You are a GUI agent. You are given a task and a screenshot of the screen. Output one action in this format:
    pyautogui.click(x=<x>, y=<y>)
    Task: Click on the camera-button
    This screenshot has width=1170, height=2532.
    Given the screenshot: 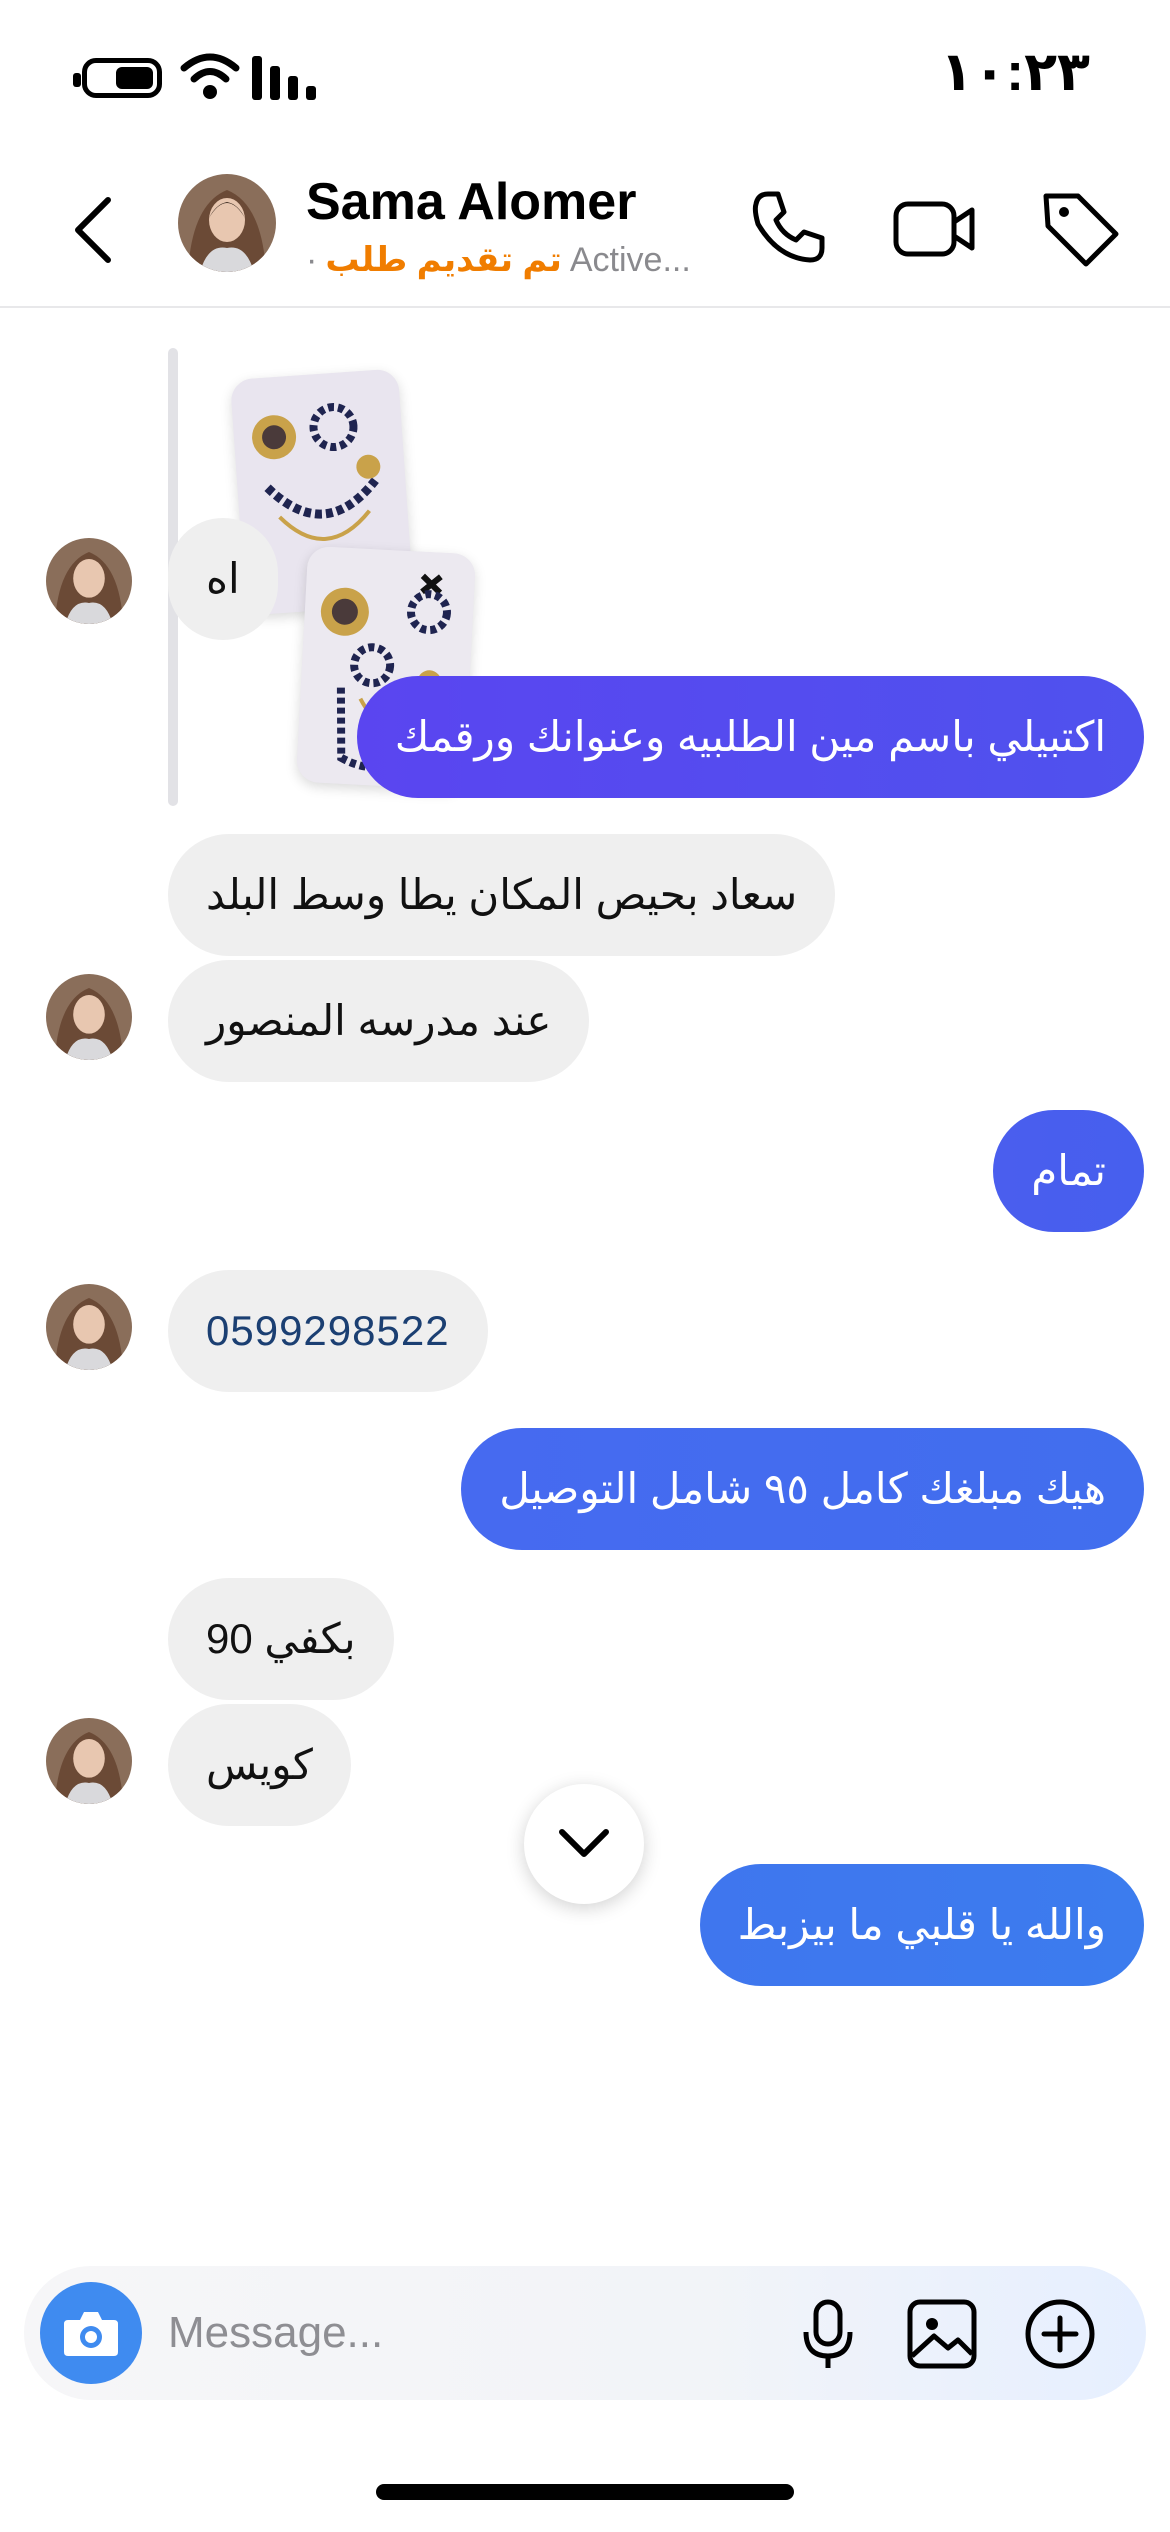 What is the action you would take?
    pyautogui.click(x=91, y=2333)
    